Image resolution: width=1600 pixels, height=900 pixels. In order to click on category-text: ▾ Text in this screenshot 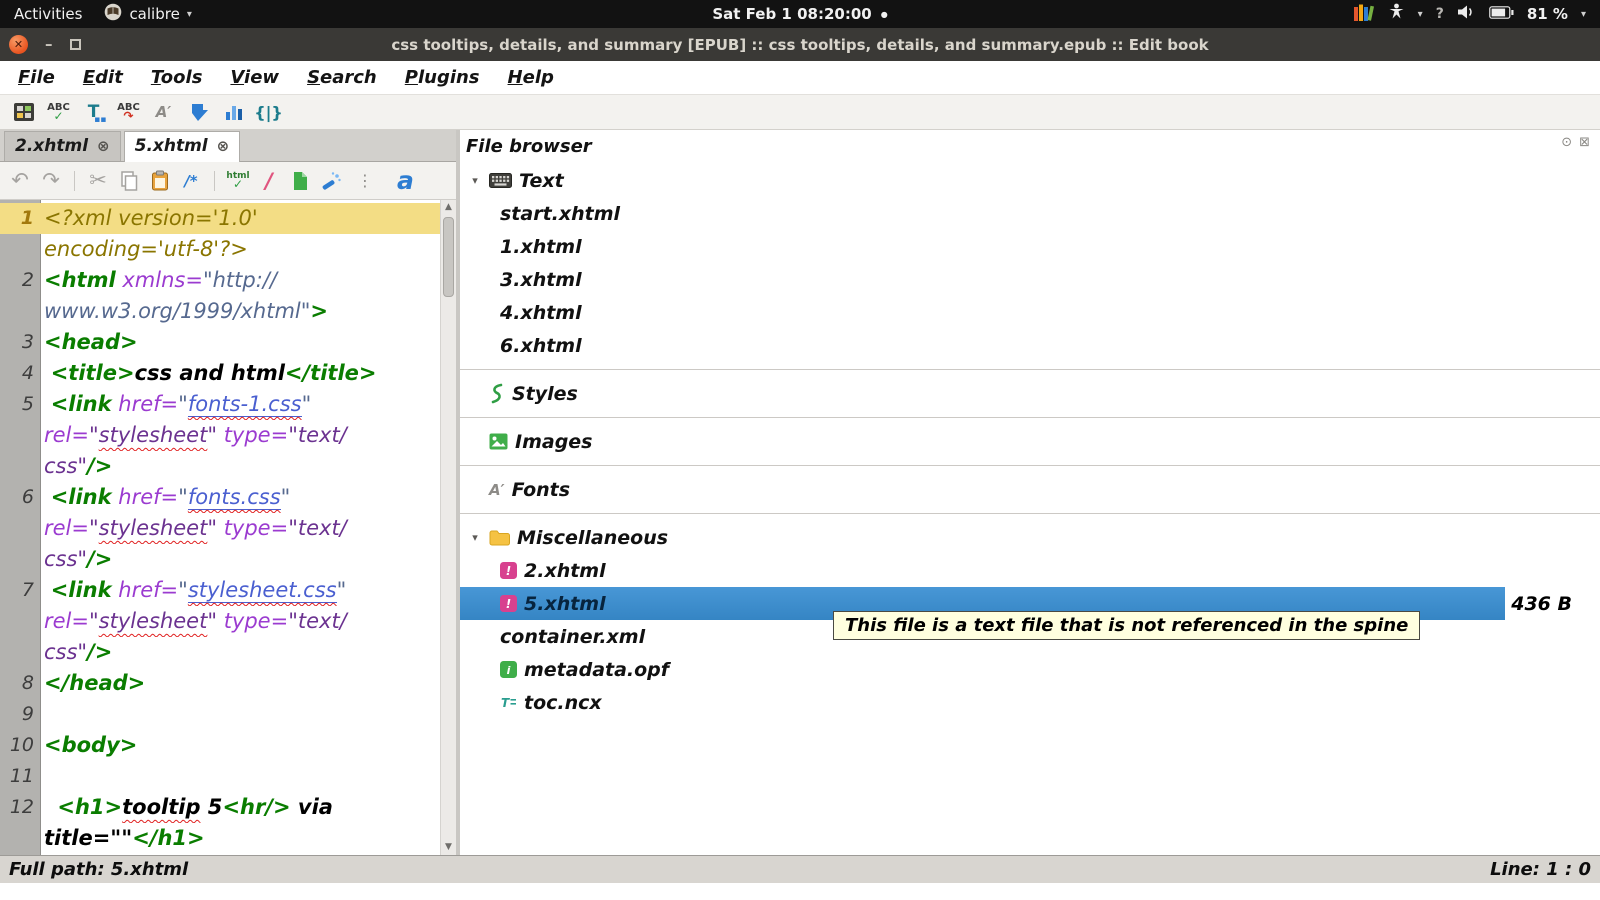, I will do `click(1030, 180)`.